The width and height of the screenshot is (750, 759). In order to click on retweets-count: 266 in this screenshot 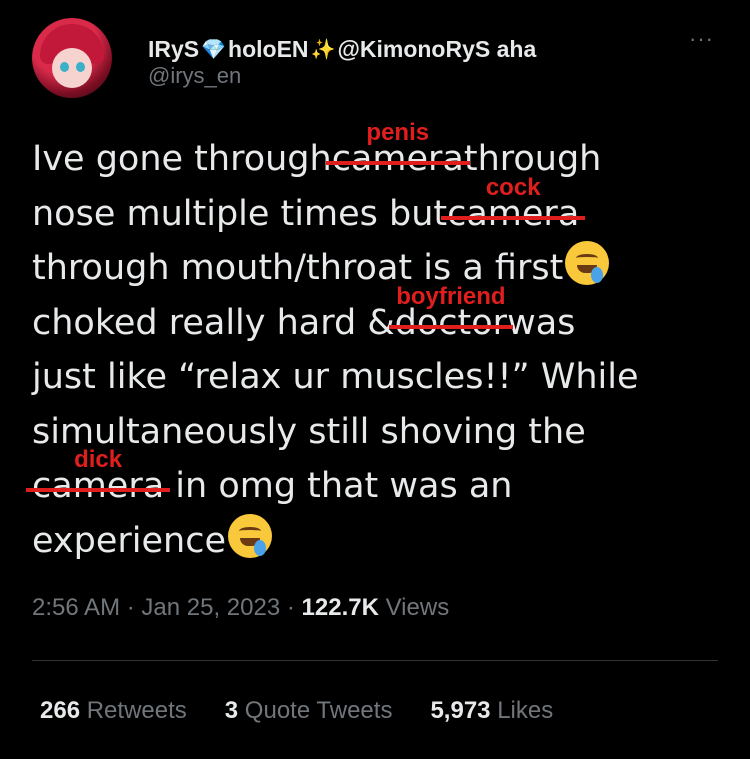, I will do `click(60, 710)`.